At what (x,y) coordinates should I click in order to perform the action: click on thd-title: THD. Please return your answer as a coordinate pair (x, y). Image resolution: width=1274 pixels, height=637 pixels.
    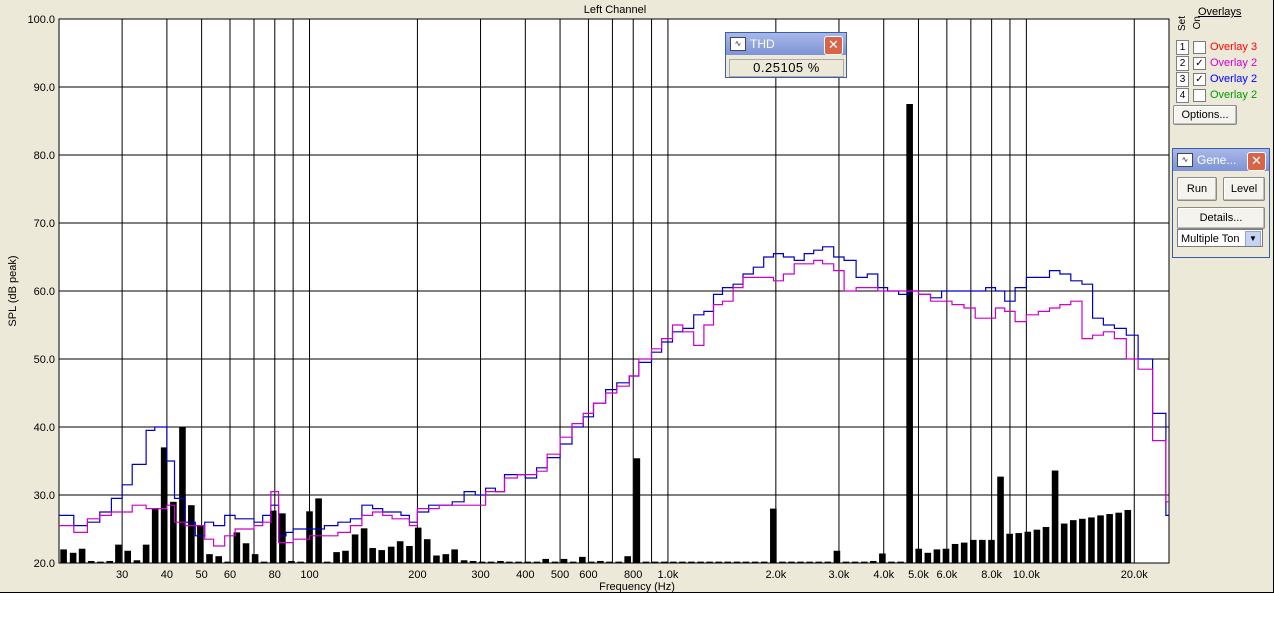
    Looking at the image, I should click on (762, 44).